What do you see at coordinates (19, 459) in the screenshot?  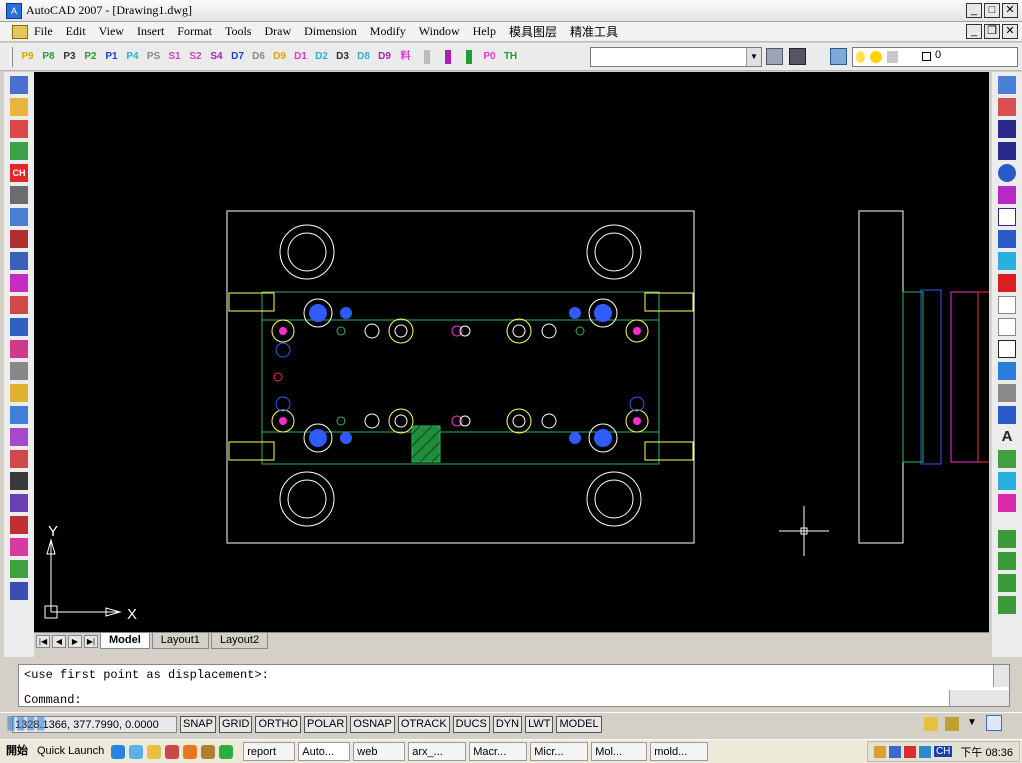 I see `mirror-tool-icon` at bounding box center [19, 459].